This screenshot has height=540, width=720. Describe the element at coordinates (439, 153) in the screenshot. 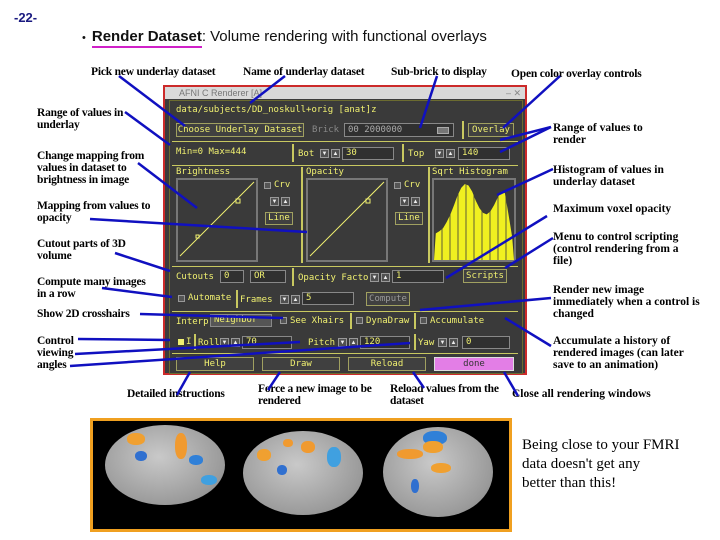

I see `top-decrement-icon: ▼` at that location.